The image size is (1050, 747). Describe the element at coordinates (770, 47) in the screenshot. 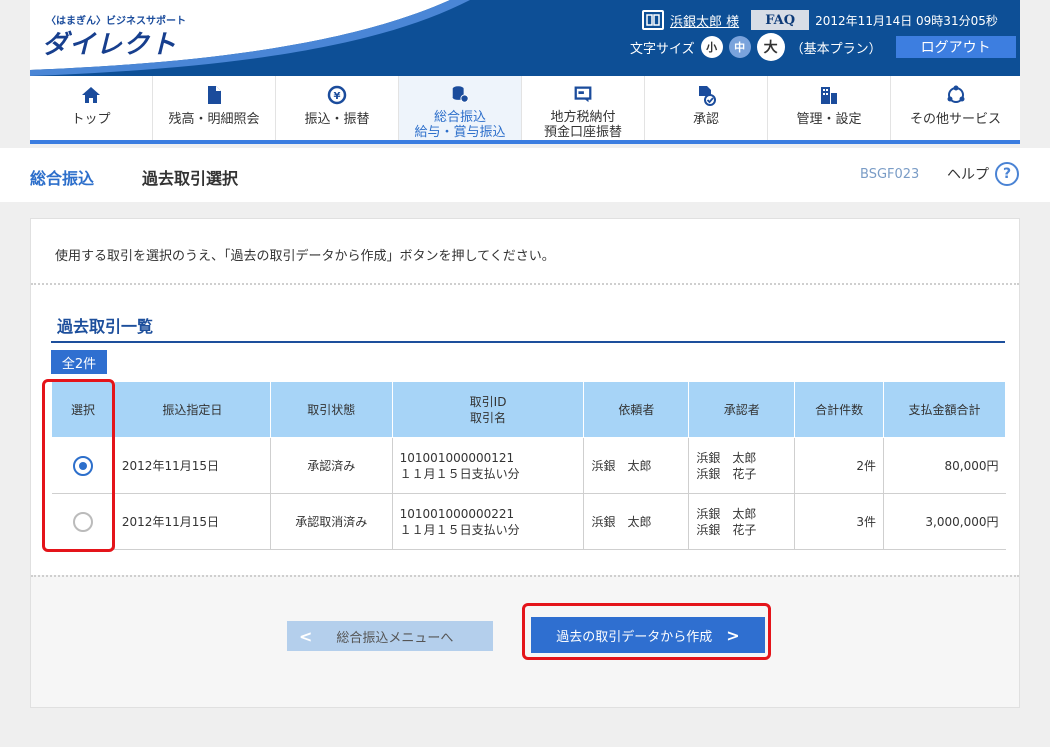

I see `font-large-button: 大` at that location.